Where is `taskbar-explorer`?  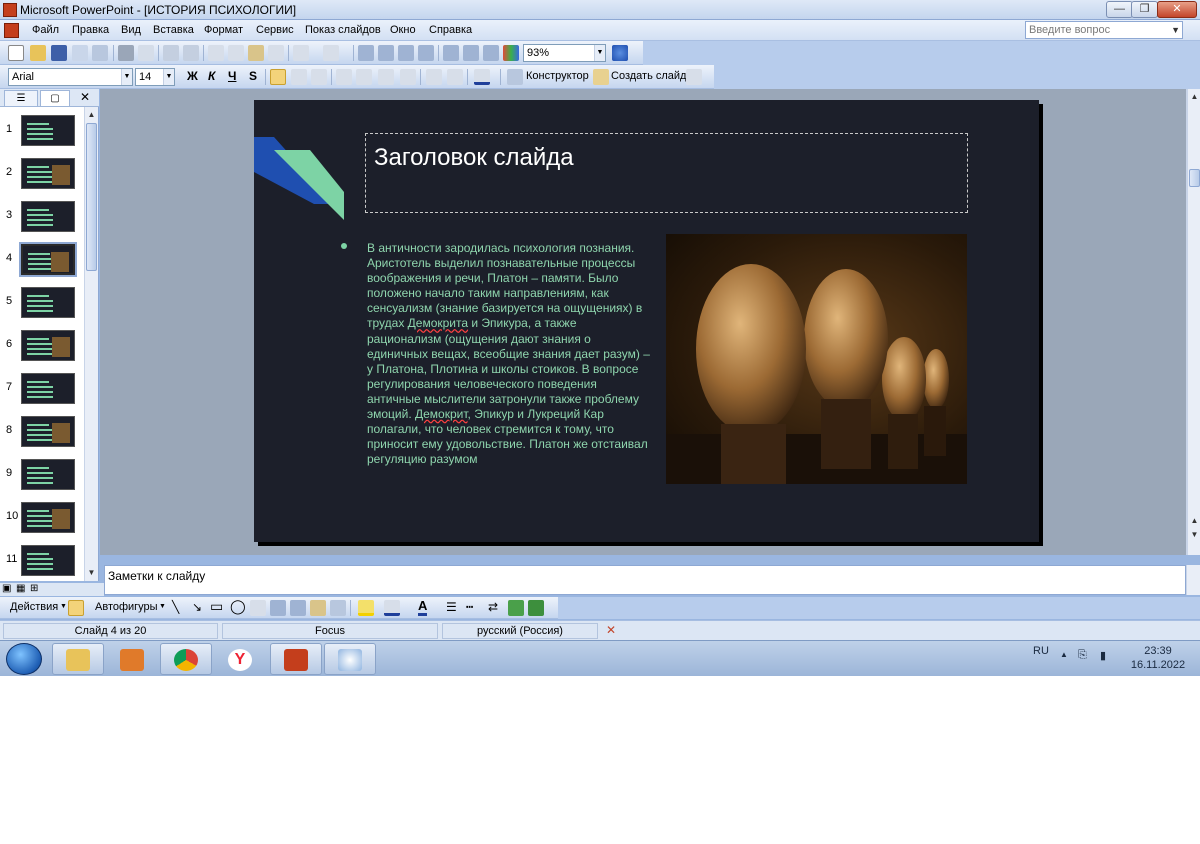 taskbar-explorer is located at coordinates (78, 659).